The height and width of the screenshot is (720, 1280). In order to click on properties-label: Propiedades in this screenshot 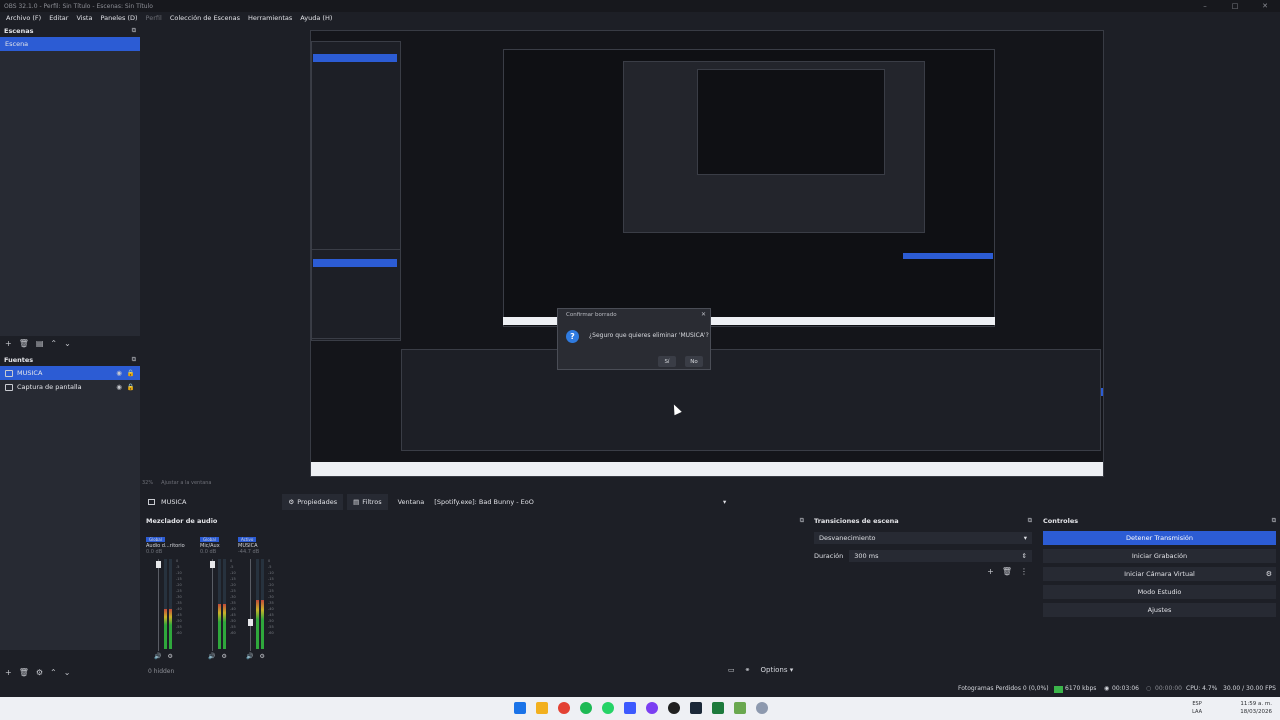, I will do `click(317, 502)`.